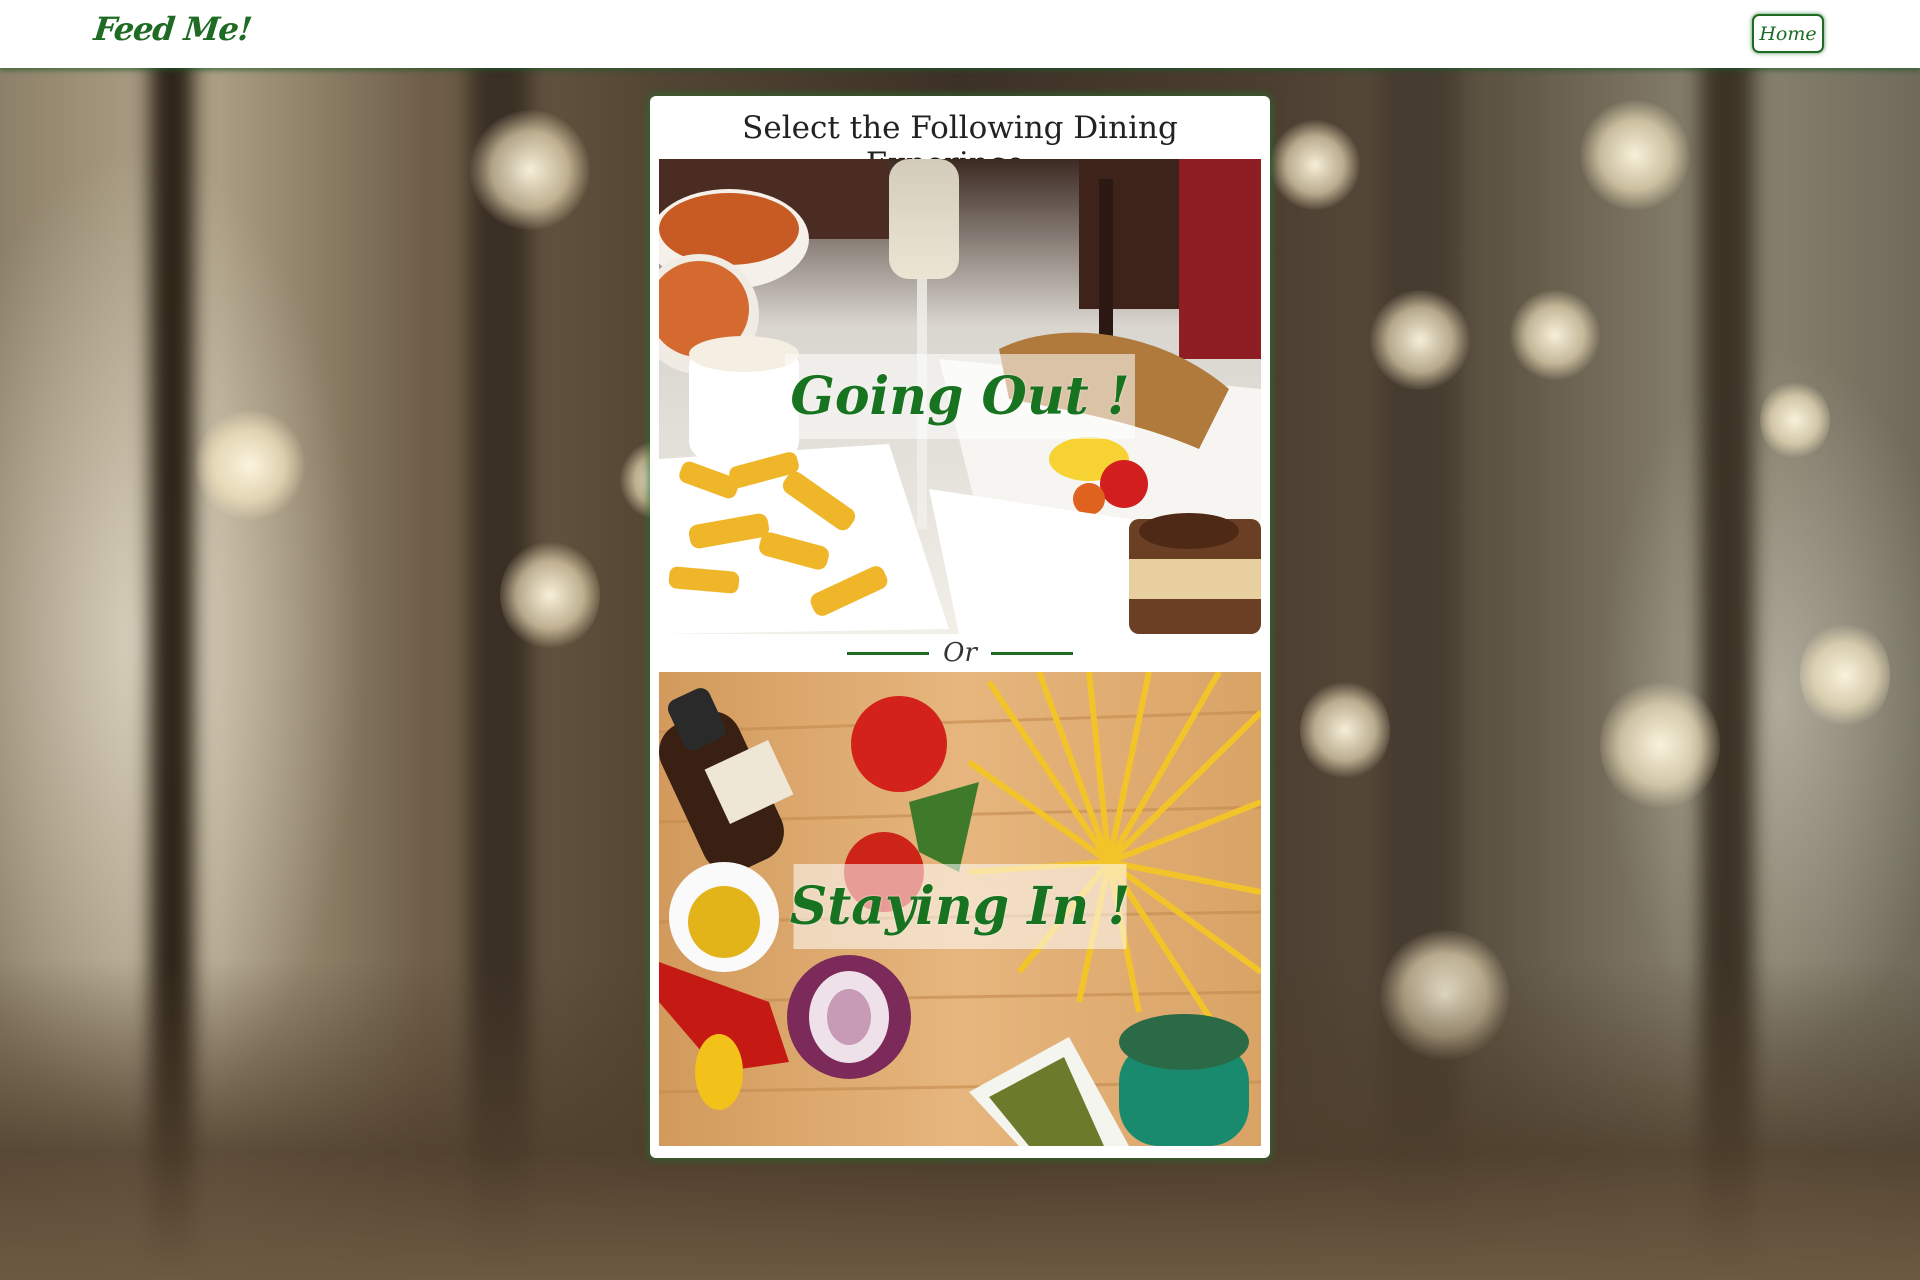 This screenshot has height=1280, width=1920. I want to click on or-divider: Or, so click(960, 653).